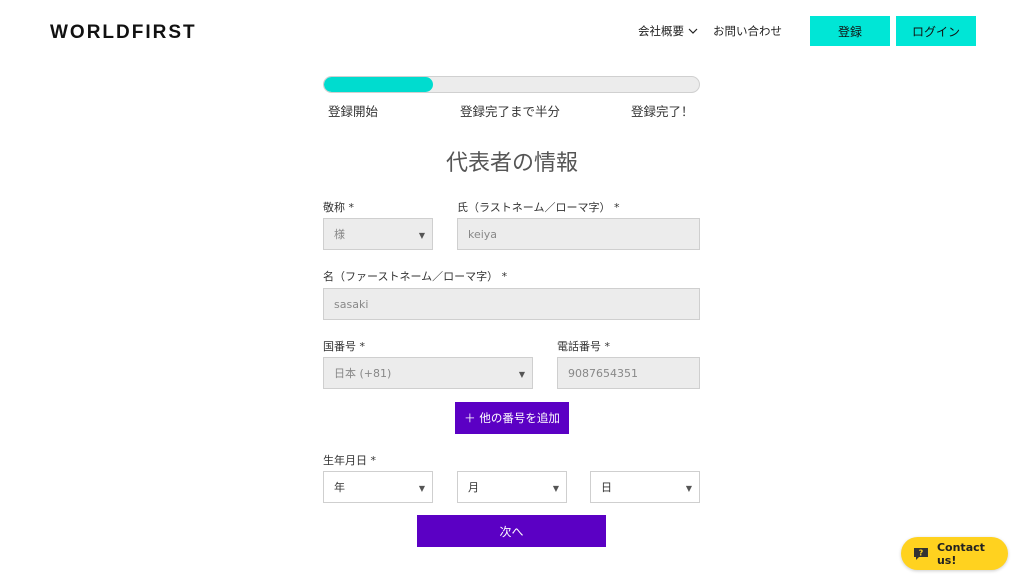 This screenshot has width=1024, height=576. I want to click on birth-day-value: 日, so click(606, 487).